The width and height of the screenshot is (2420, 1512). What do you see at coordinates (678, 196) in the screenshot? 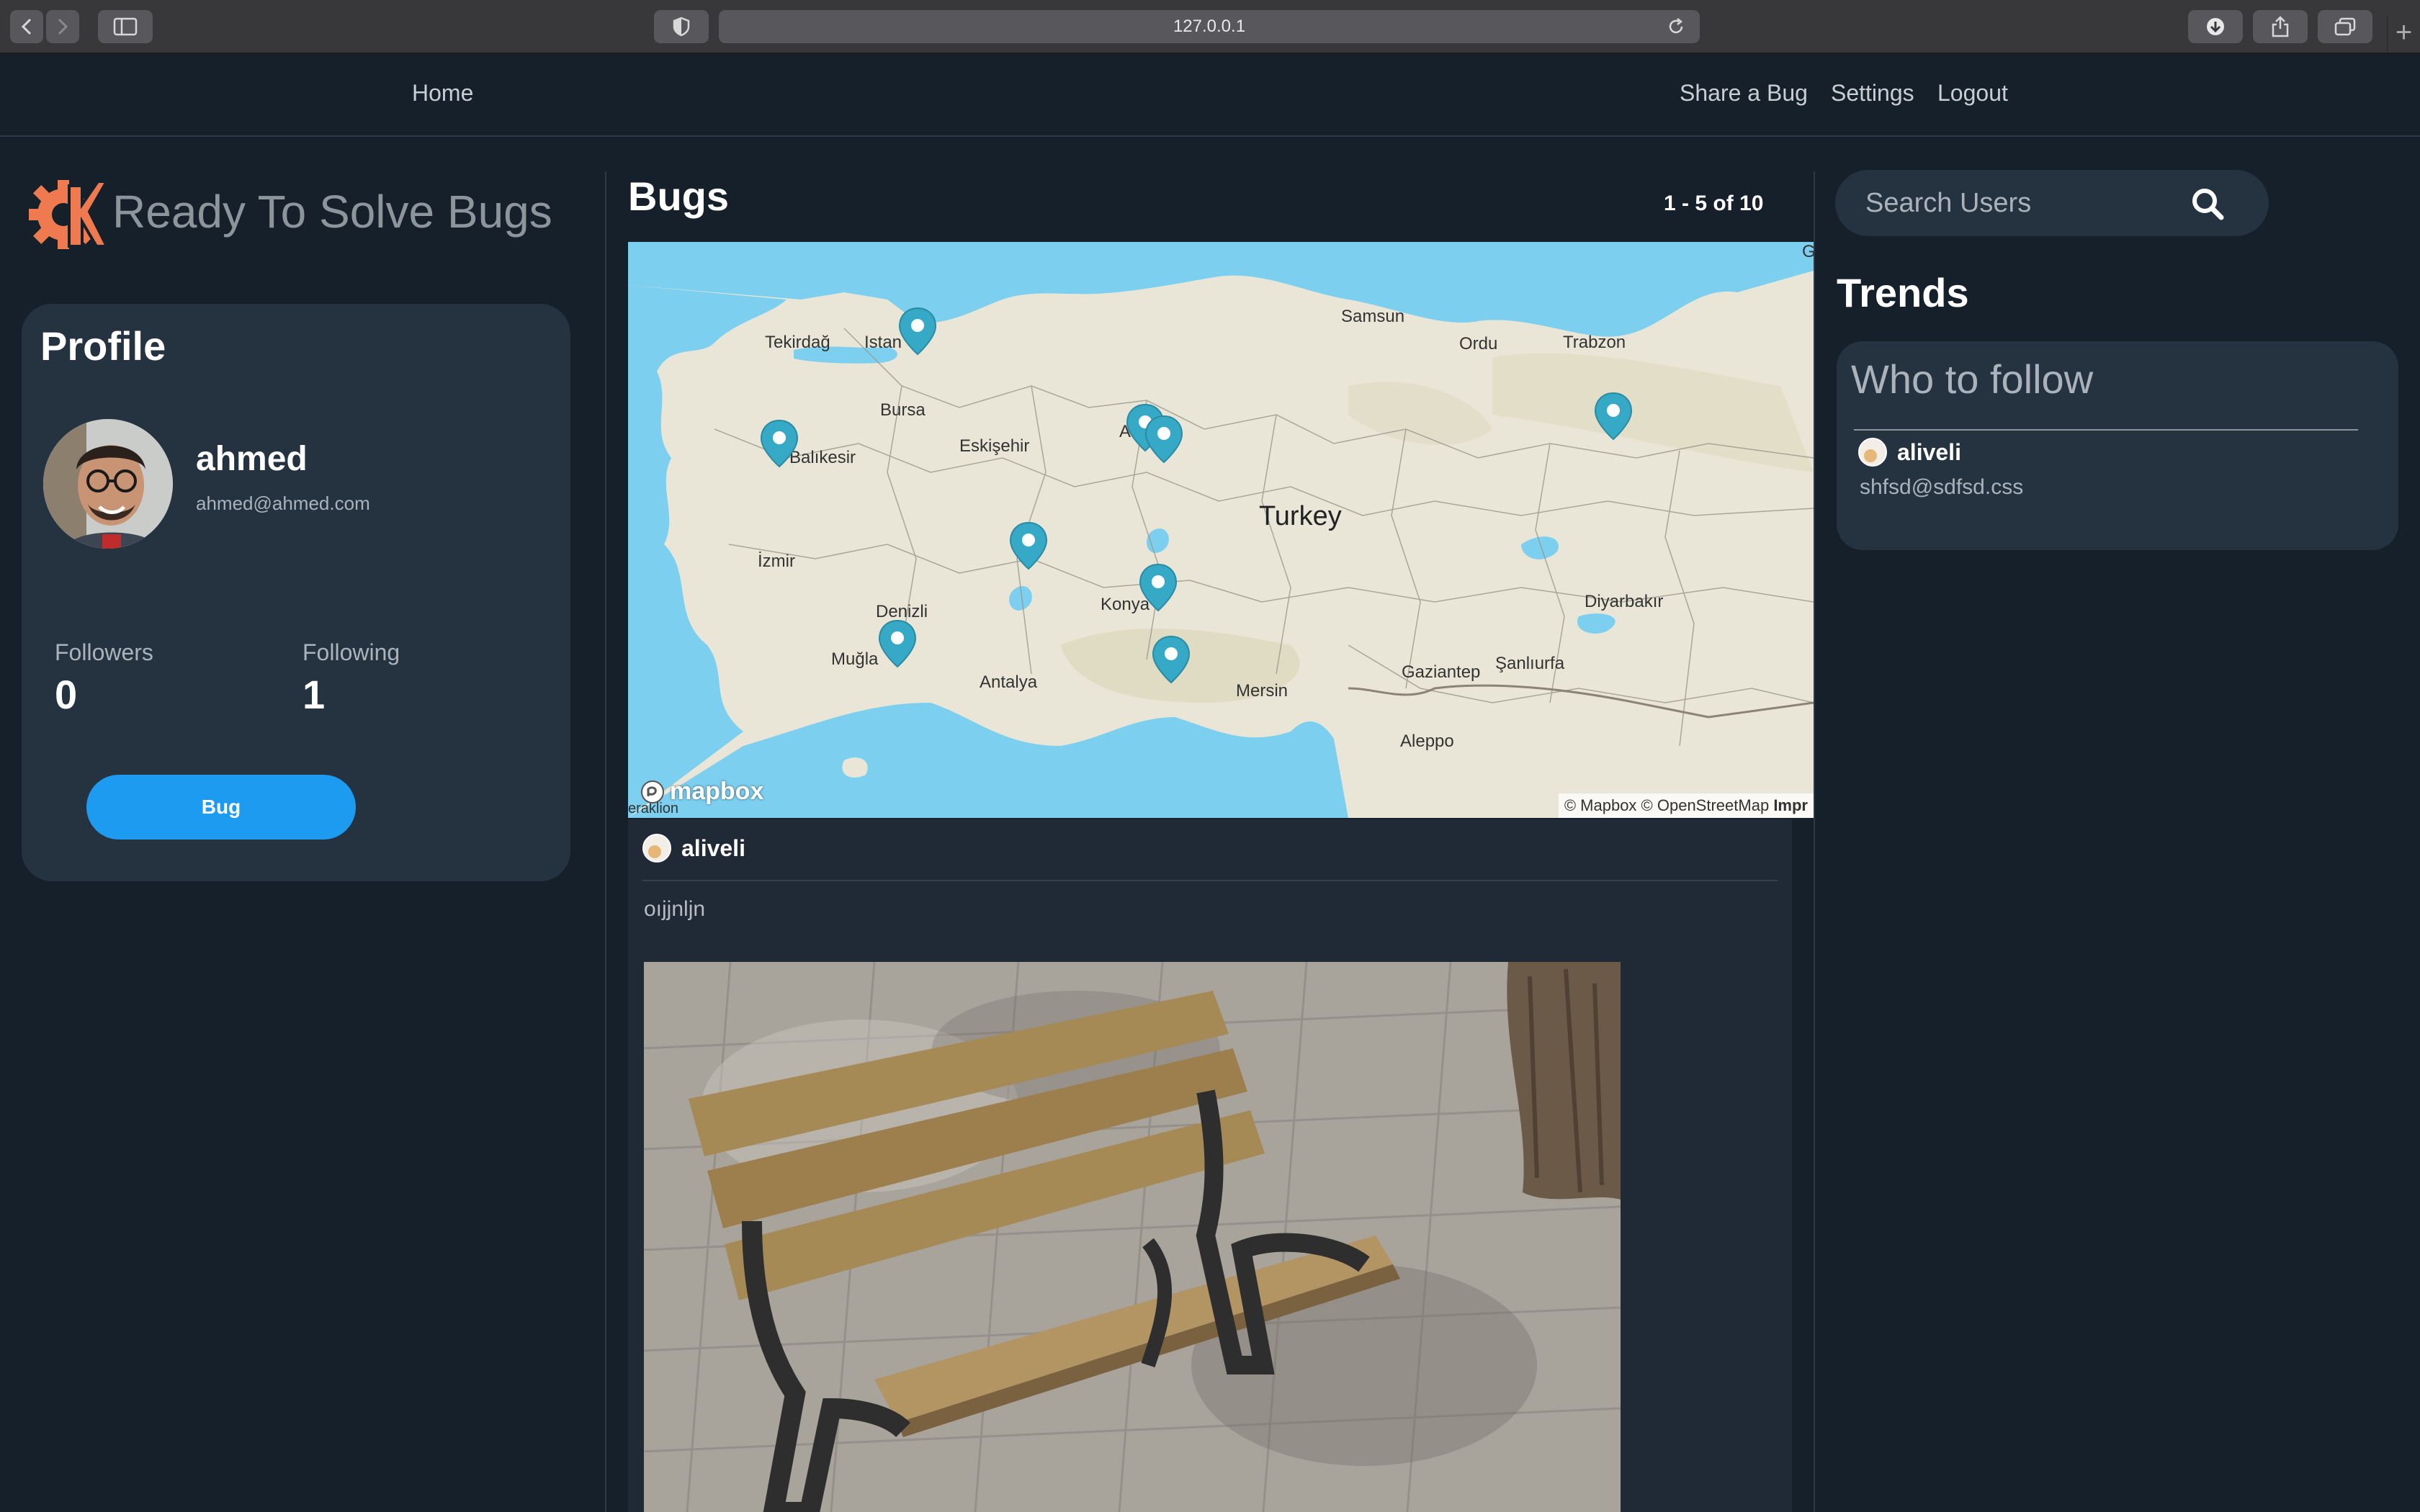
I see `feed-title: Bugs` at bounding box center [678, 196].